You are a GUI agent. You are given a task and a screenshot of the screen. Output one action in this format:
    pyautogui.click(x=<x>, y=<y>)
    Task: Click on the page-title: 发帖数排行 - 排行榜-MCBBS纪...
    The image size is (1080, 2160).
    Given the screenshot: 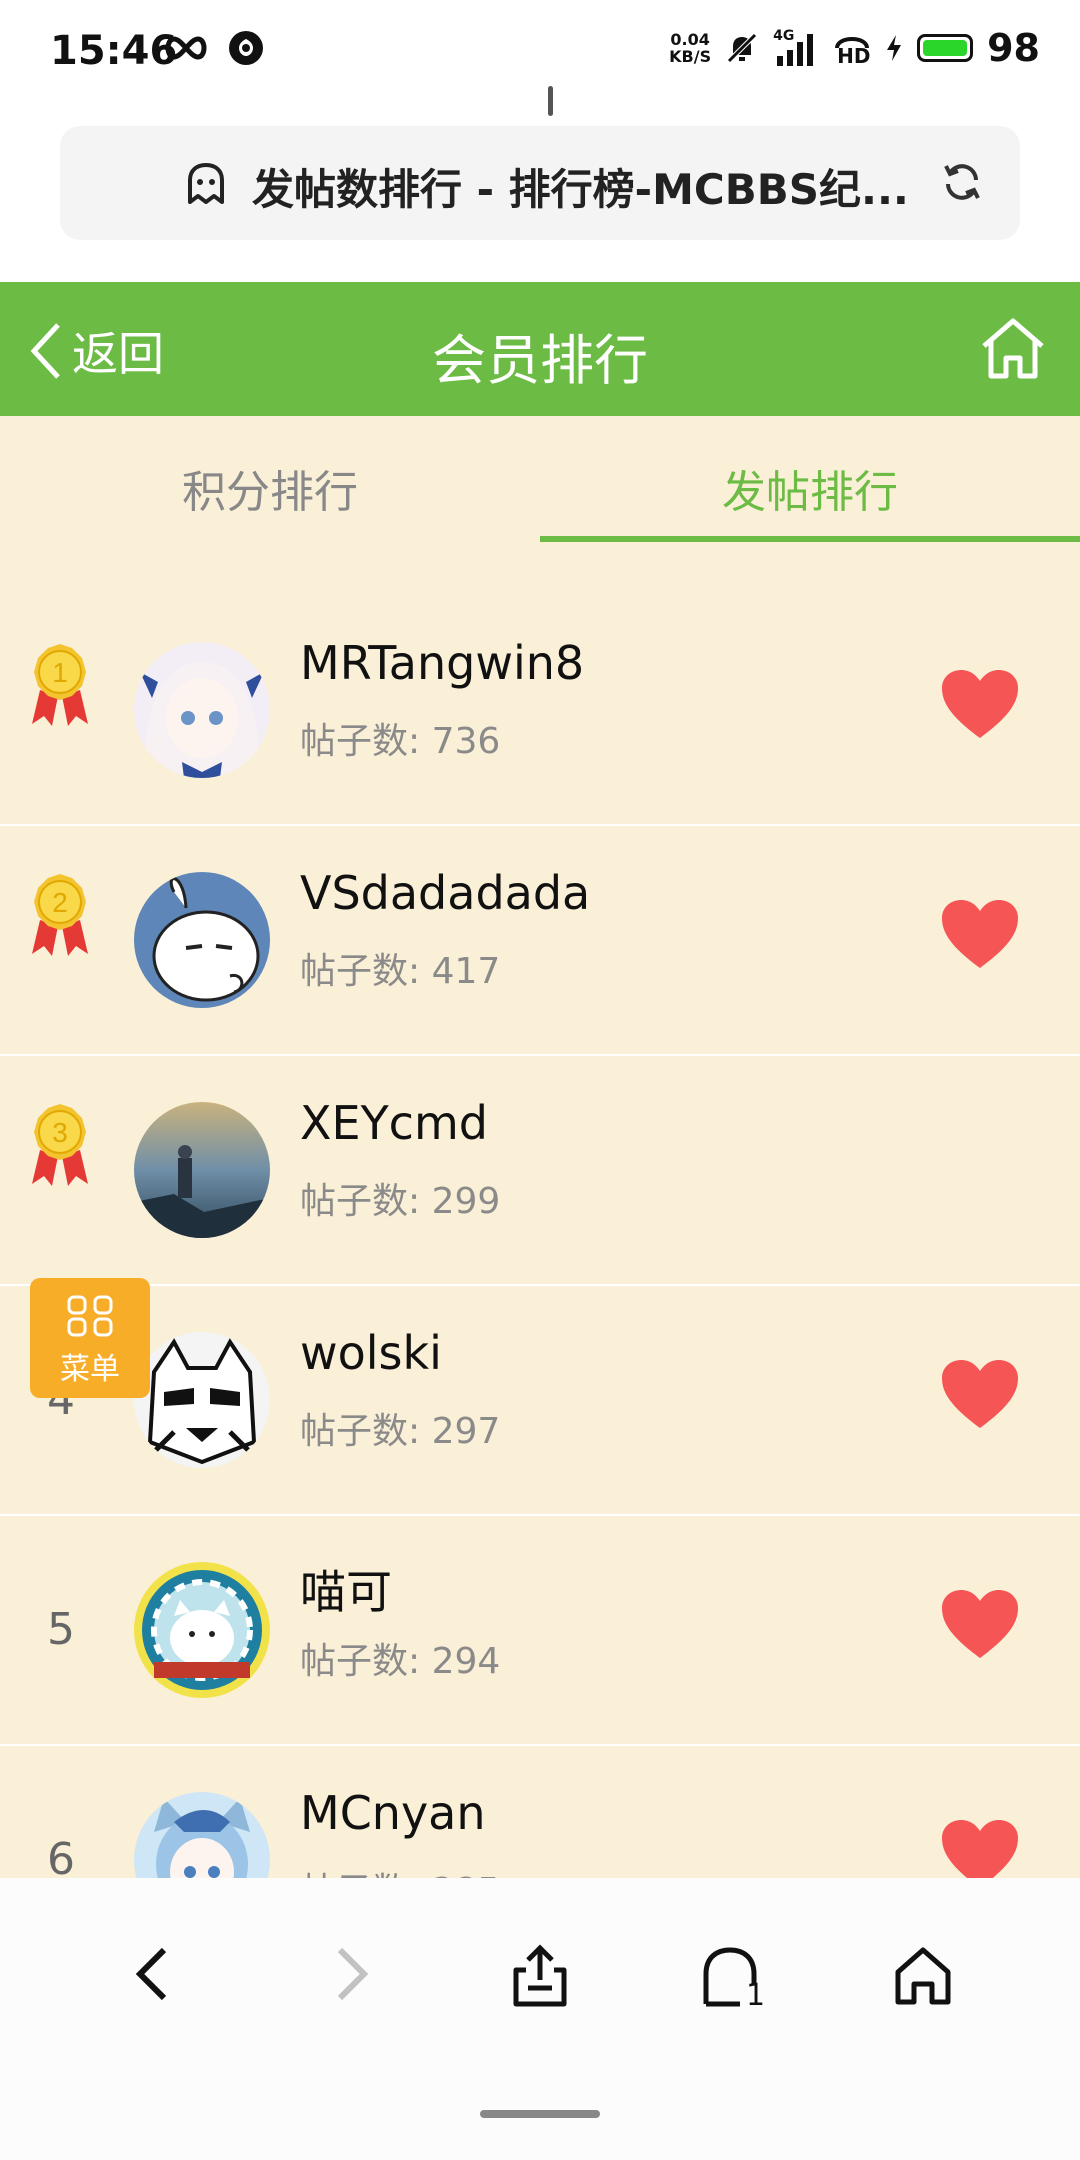 What is the action you would take?
    pyautogui.click(x=580, y=189)
    